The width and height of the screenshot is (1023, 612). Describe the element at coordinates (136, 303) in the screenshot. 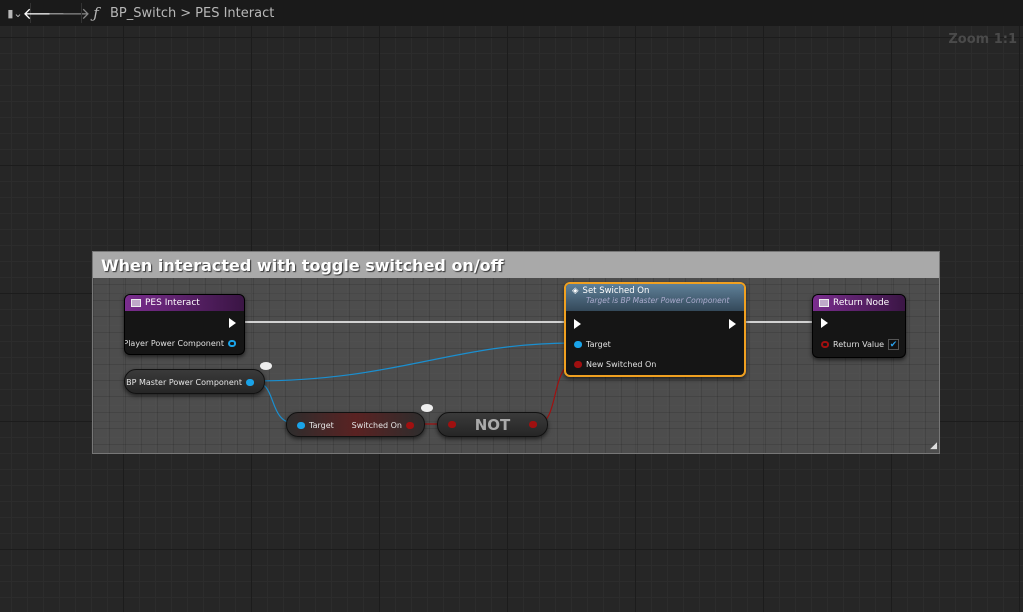

I see `function-entry-icon` at that location.